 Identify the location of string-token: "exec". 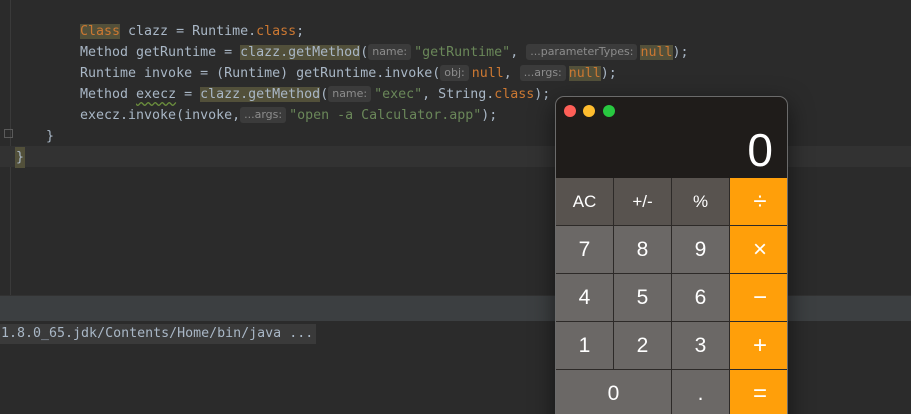
(398, 94).